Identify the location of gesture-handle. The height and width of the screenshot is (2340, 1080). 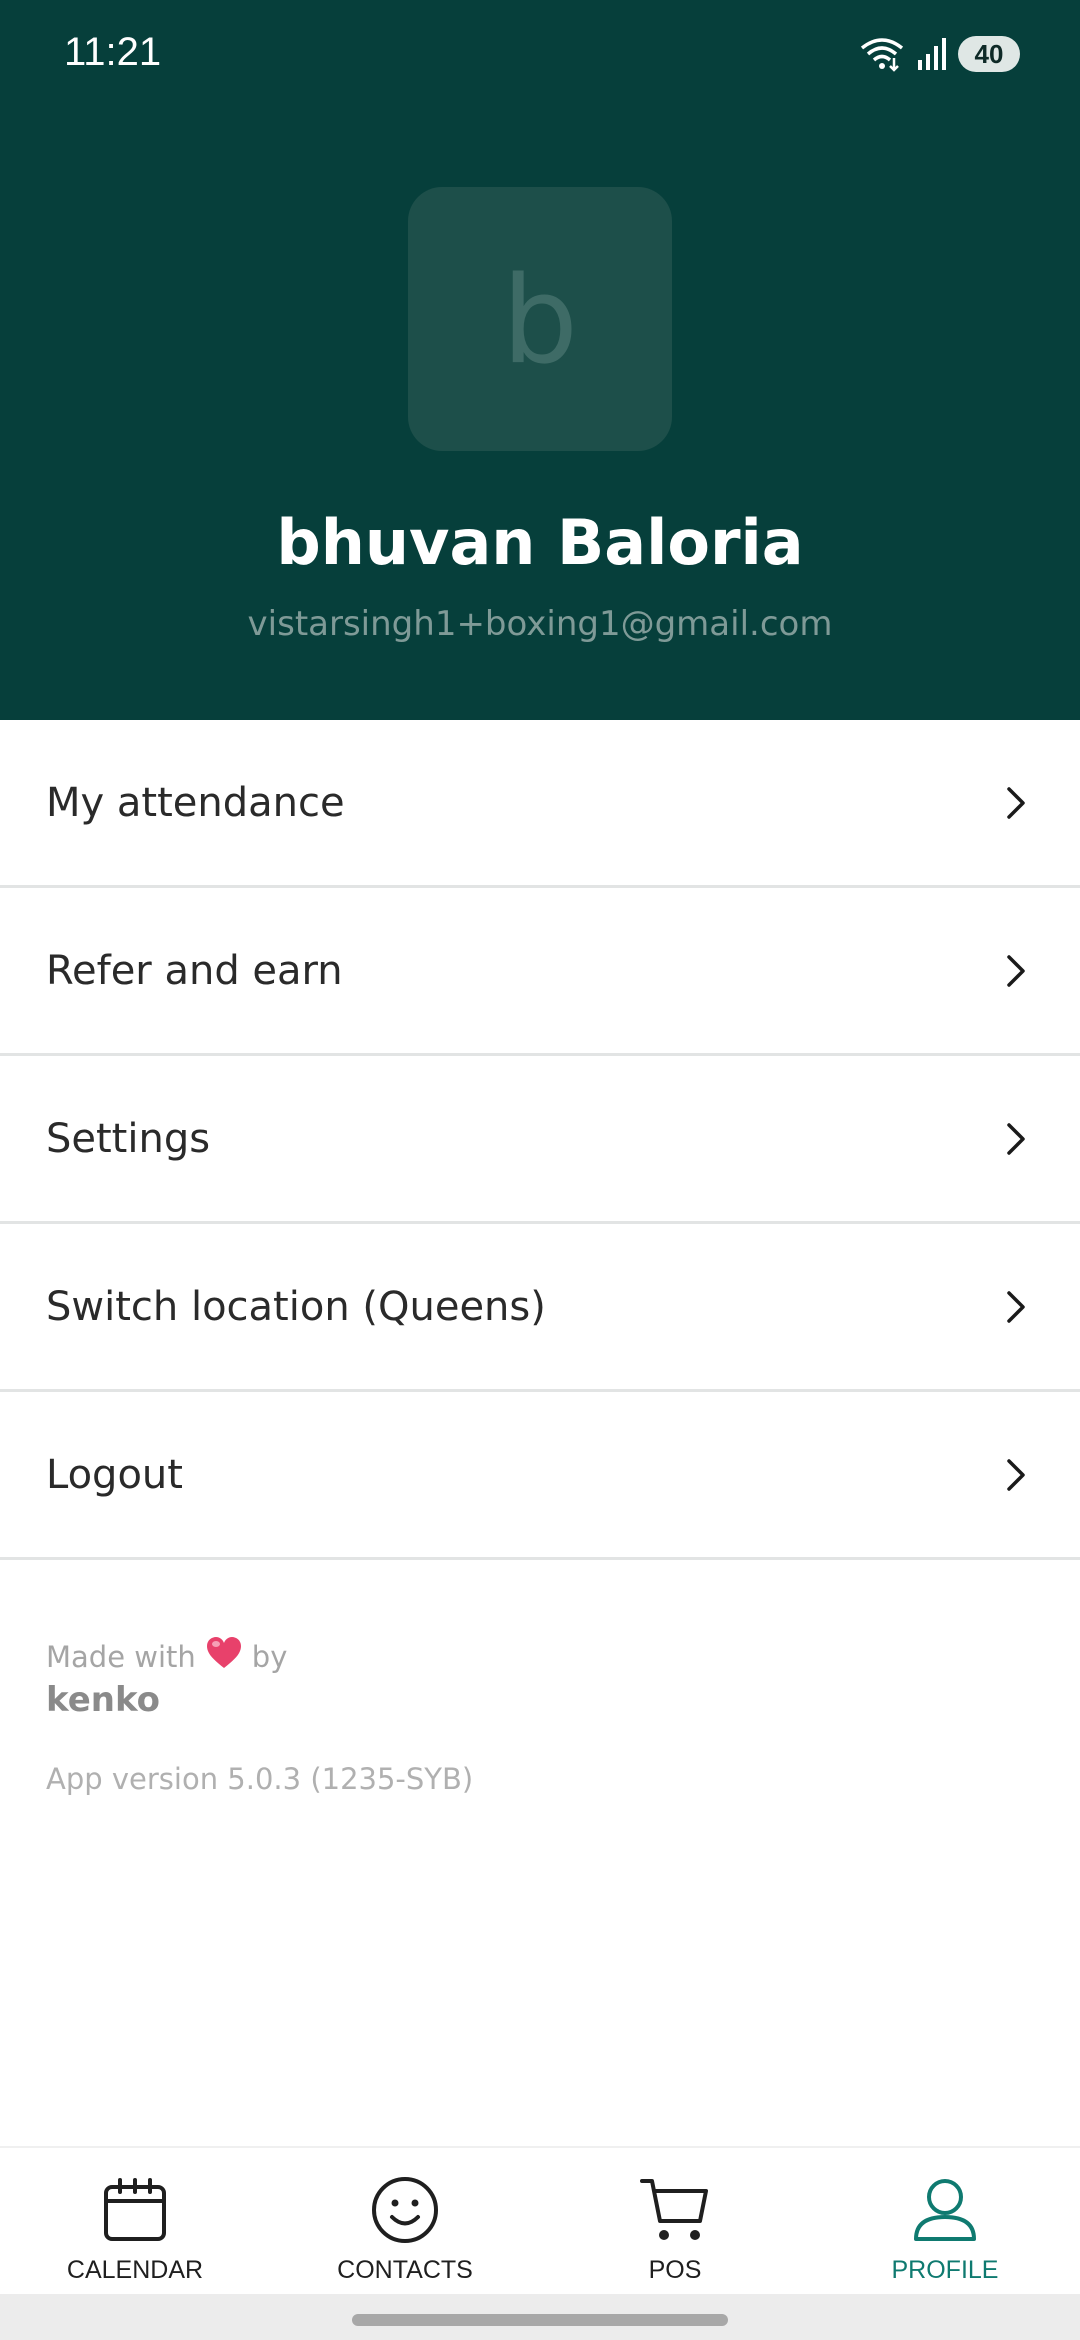
(540, 2320).